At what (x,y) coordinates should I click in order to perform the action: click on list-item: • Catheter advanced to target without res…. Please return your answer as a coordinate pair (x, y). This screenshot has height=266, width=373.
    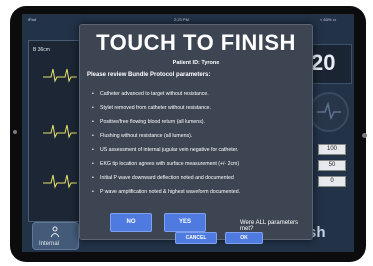
    Looking at the image, I should click on (150, 94).